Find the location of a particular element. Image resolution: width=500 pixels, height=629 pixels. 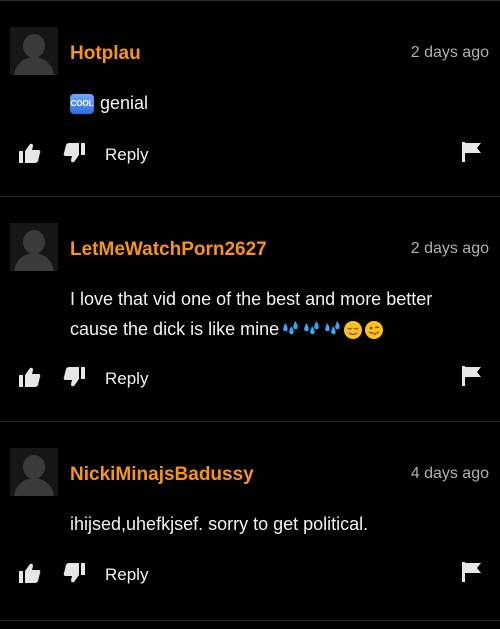

comment-username: NickiMinajsBadussy is located at coordinates (162, 475).